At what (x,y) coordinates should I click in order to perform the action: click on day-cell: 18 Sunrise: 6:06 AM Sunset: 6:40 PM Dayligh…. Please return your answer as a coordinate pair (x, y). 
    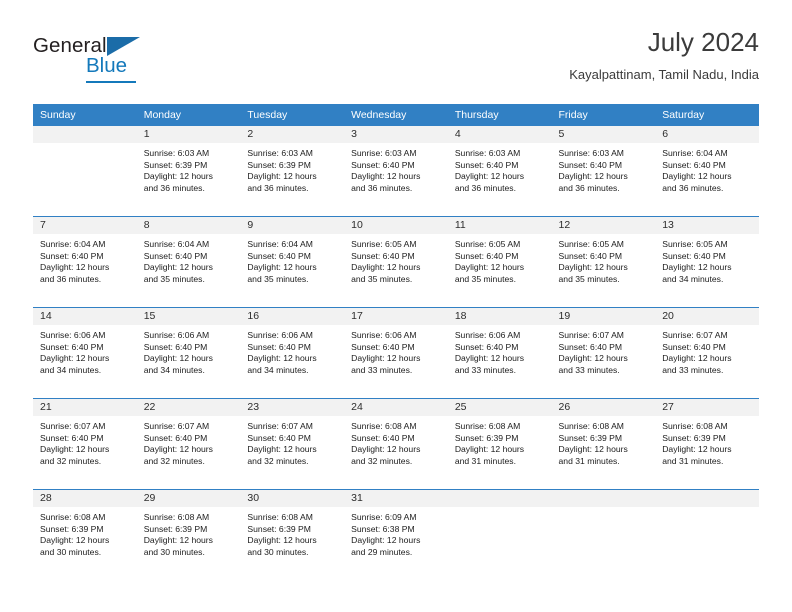
    Looking at the image, I should click on (499, 353).